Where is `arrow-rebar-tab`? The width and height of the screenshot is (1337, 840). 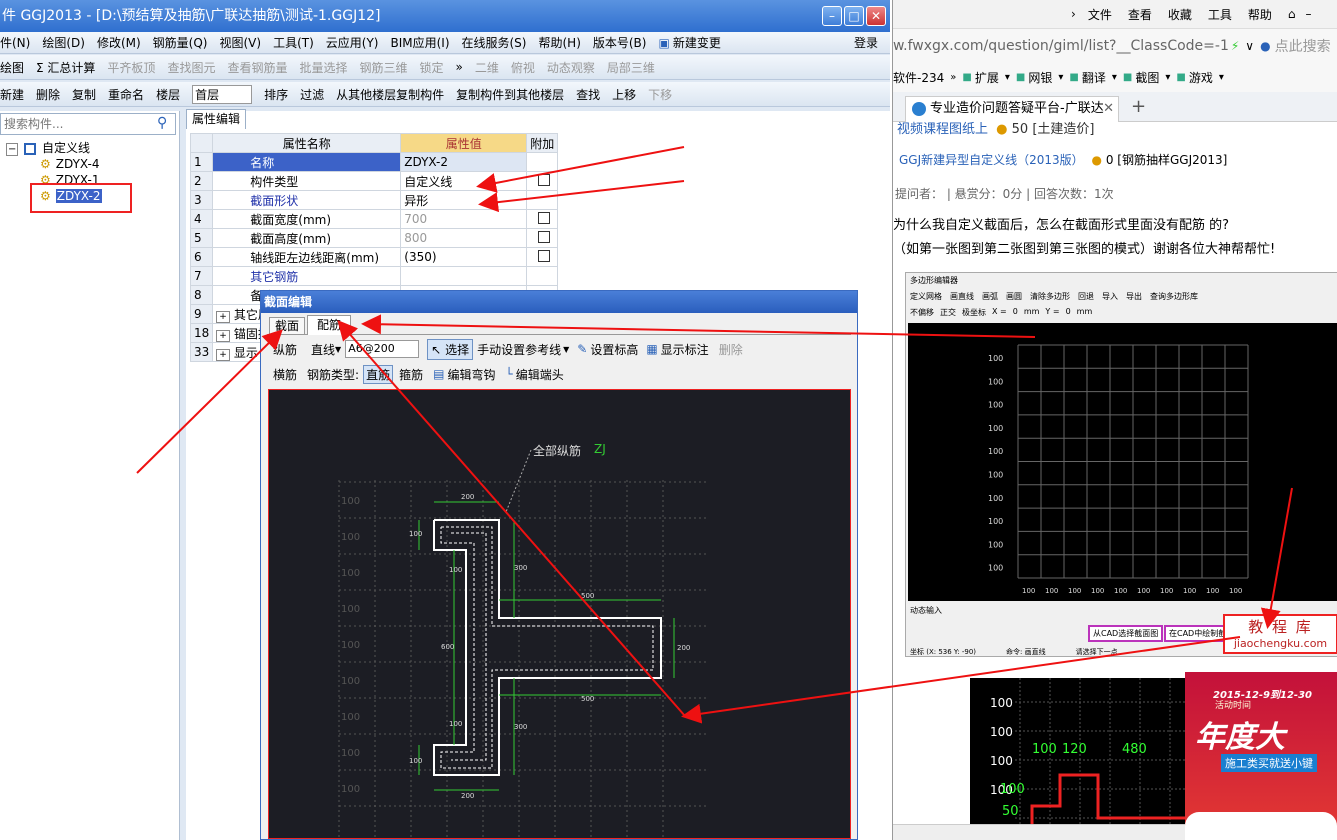 arrow-rebar-tab is located at coordinates (698, 326).